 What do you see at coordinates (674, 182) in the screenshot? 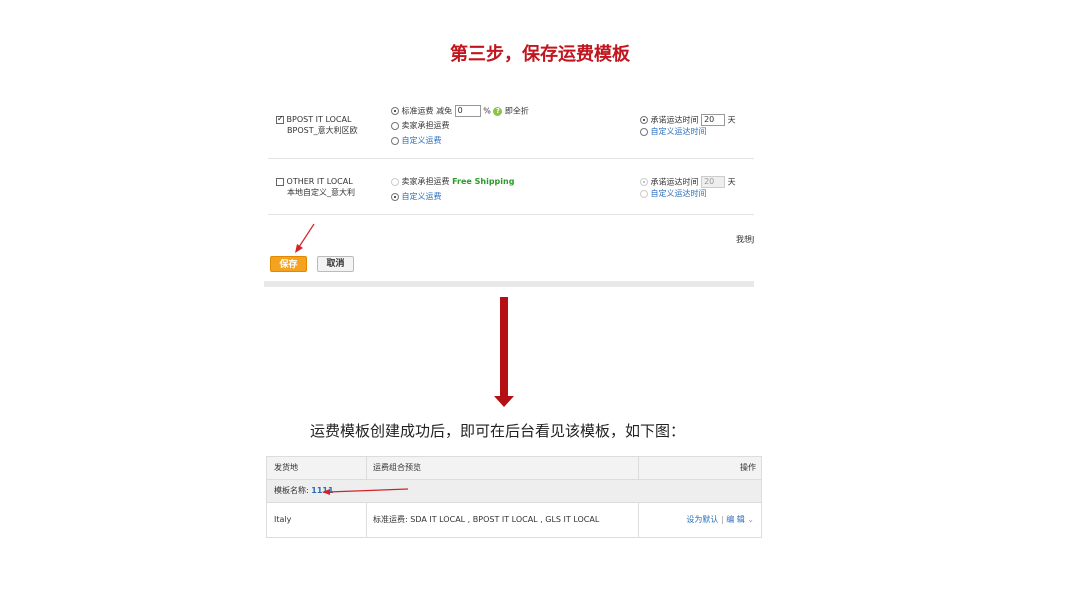
I see `row2-promise-label: 承诺运达时间` at bounding box center [674, 182].